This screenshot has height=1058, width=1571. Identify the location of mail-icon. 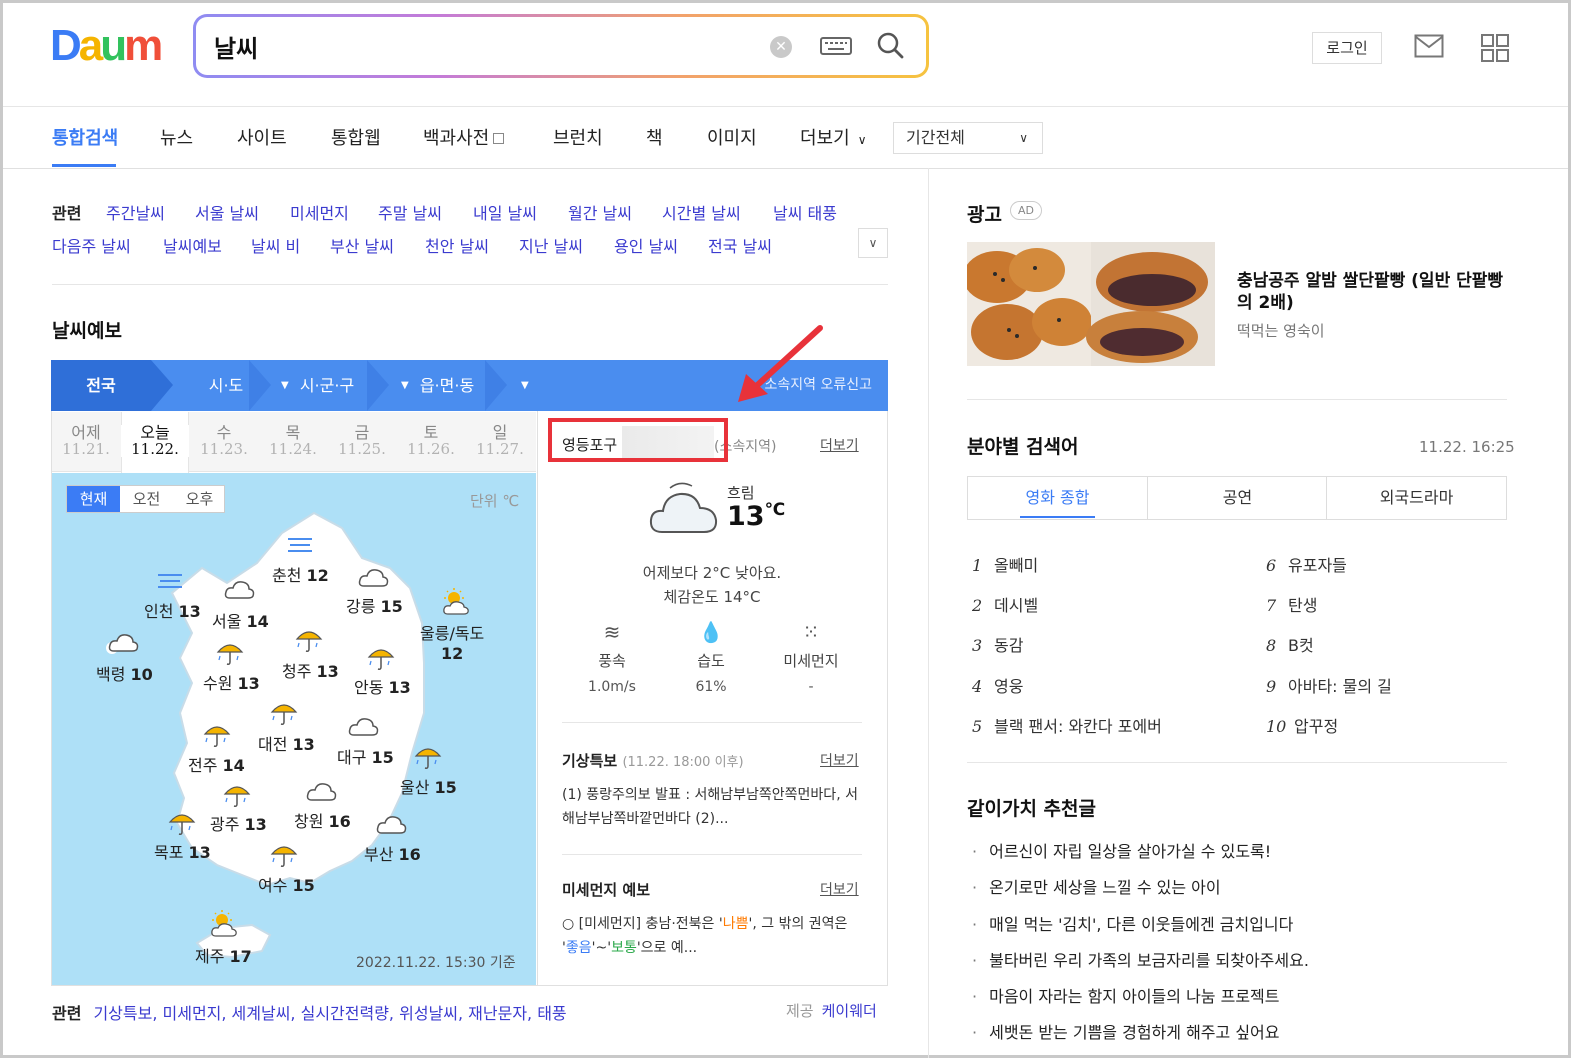
(1429, 46).